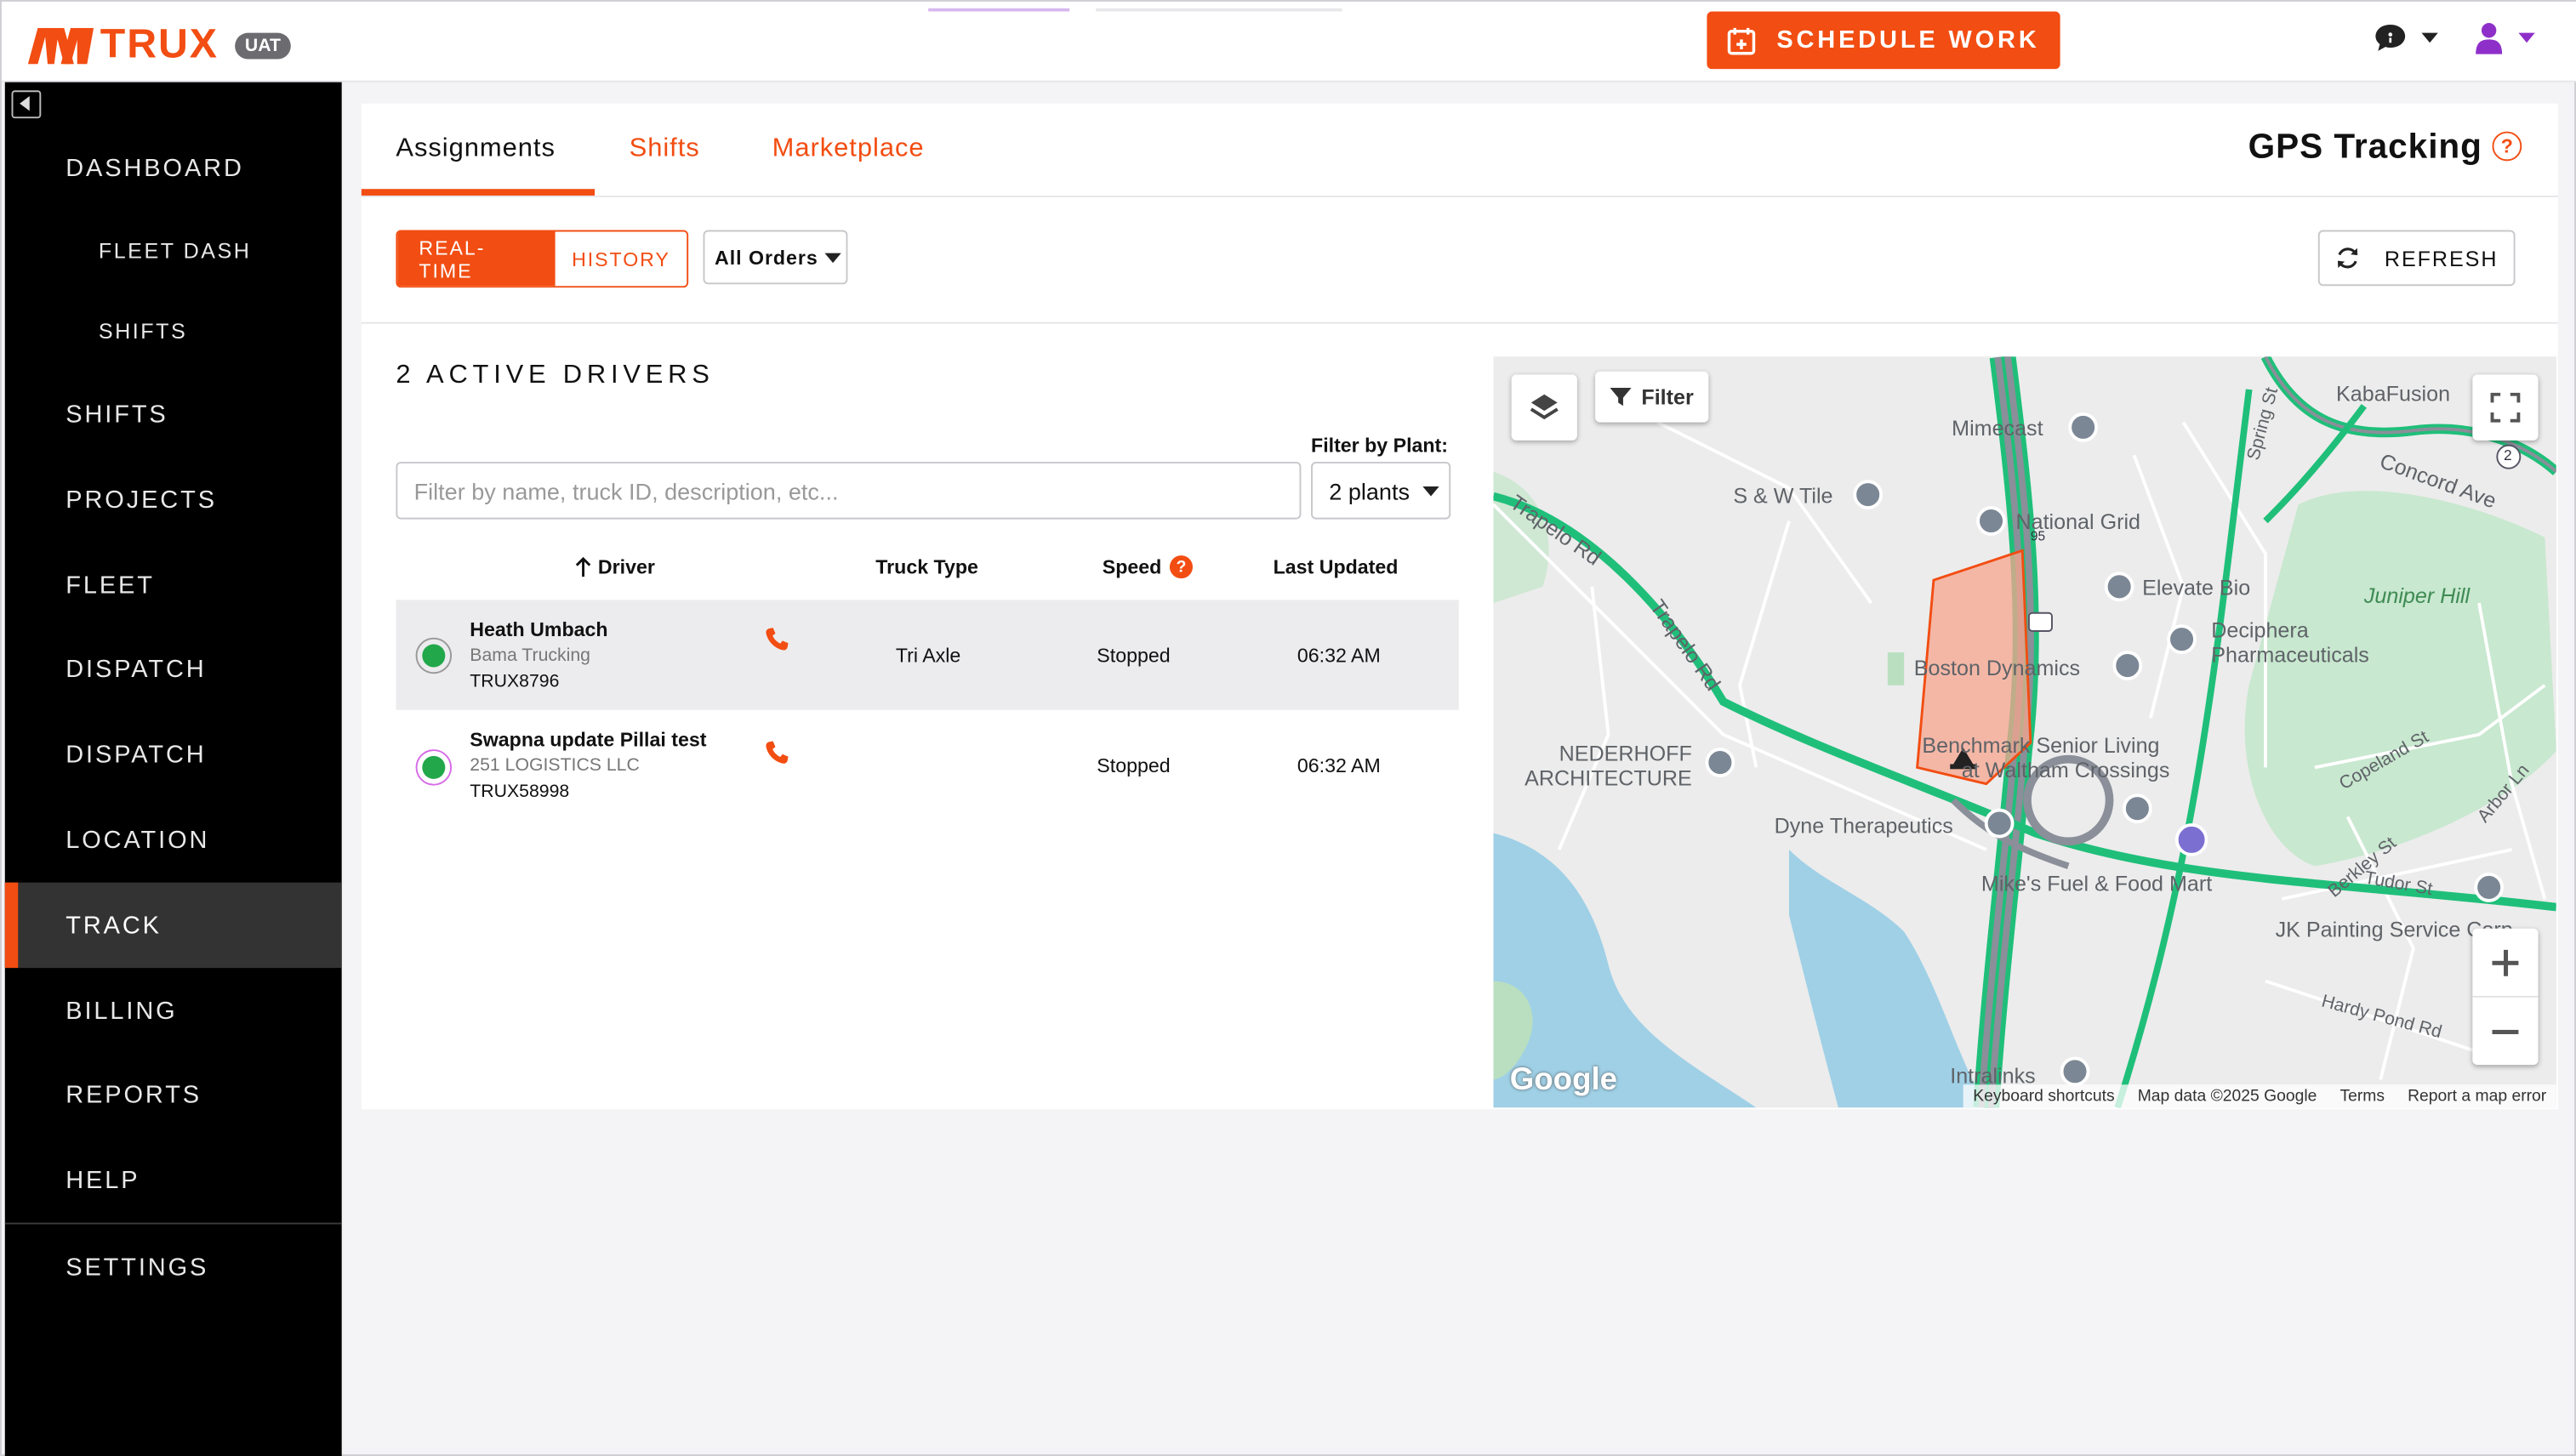 This screenshot has height=1456, width=2576. What do you see at coordinates (2197, 587) in the screenshot?
I see `poi-label: Elevate Bio` at bounding box center [2197, 587].